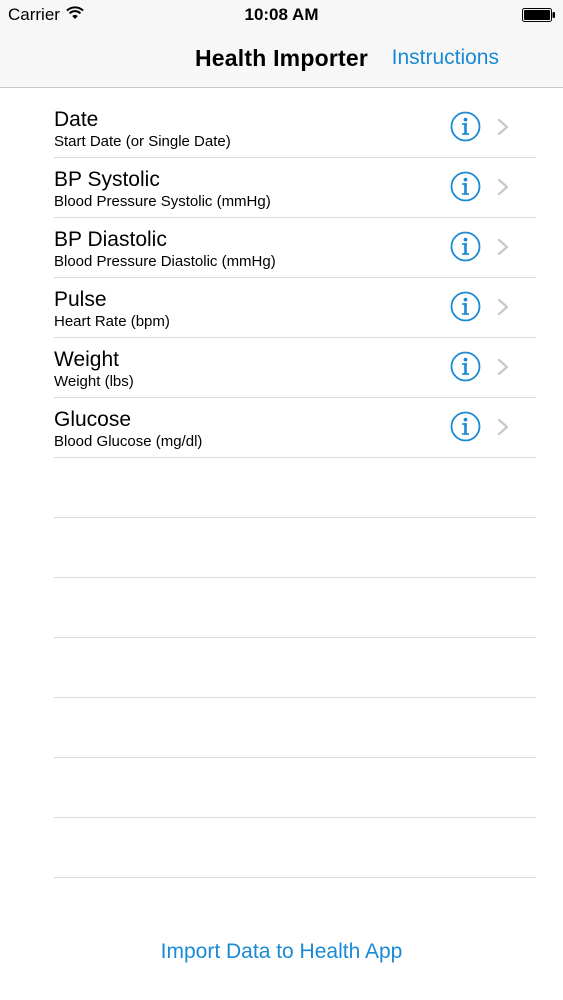  Describe the element at coordinates (93, 419) in the screenshot. I see `row-title: Glucose` at that location.